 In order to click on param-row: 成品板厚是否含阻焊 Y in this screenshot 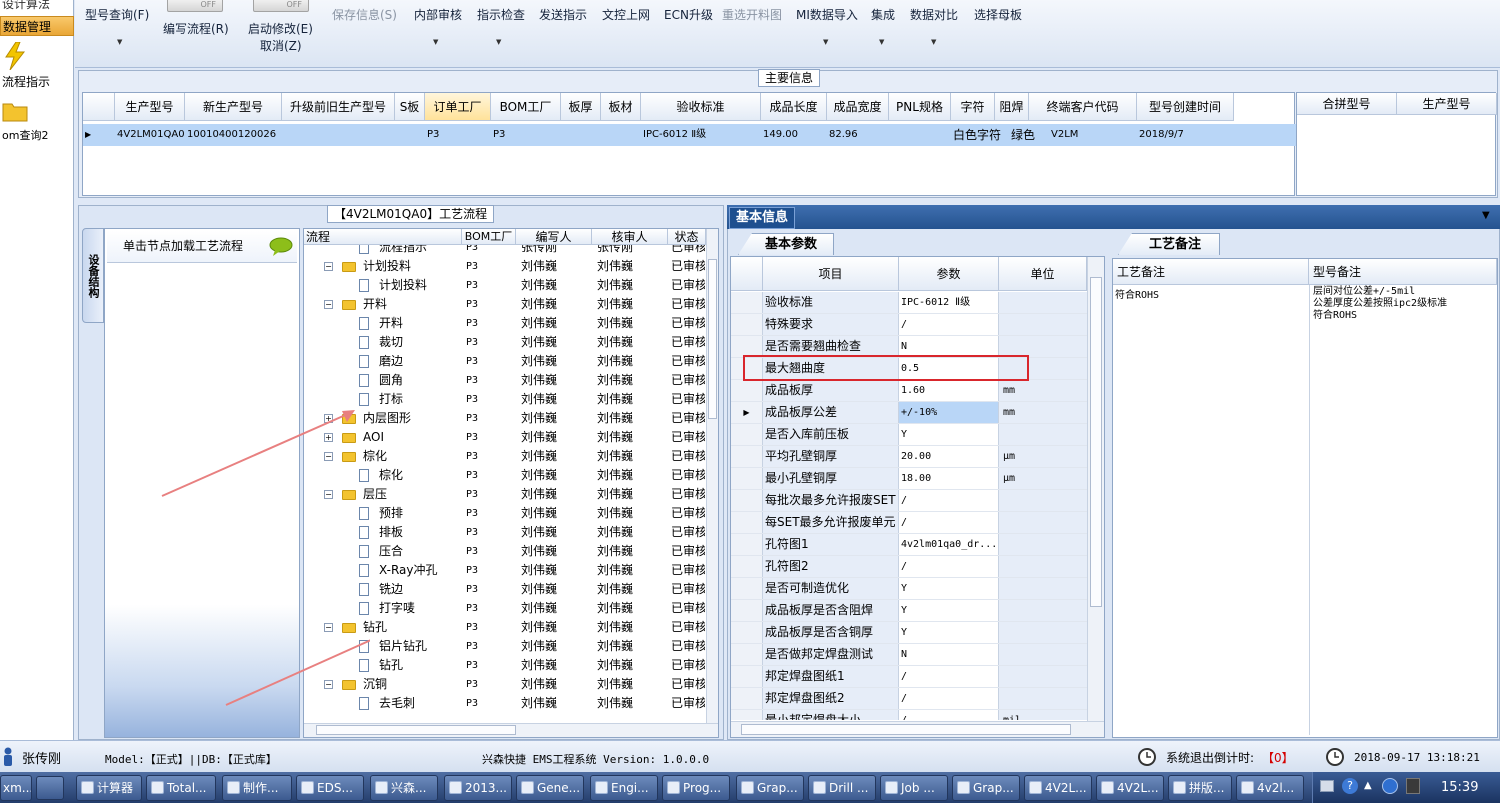, I will do `click(909, 611)`.